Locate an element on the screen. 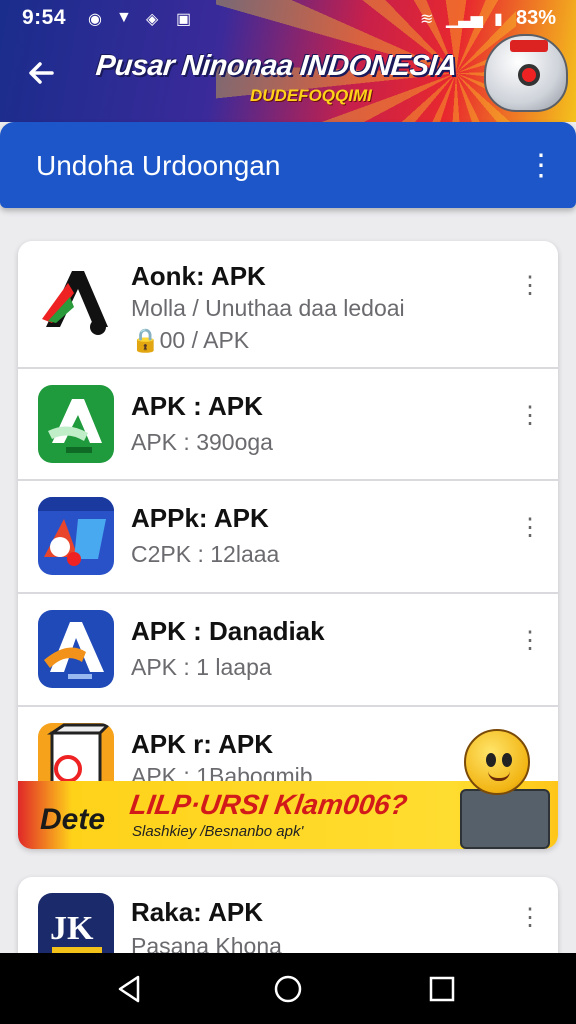 Image resolution: width=576 pixels, height=1024 pixels. list-item: APK : Danadiak APK : 1 laapa ⋮ is located at coordinates (288, 650).